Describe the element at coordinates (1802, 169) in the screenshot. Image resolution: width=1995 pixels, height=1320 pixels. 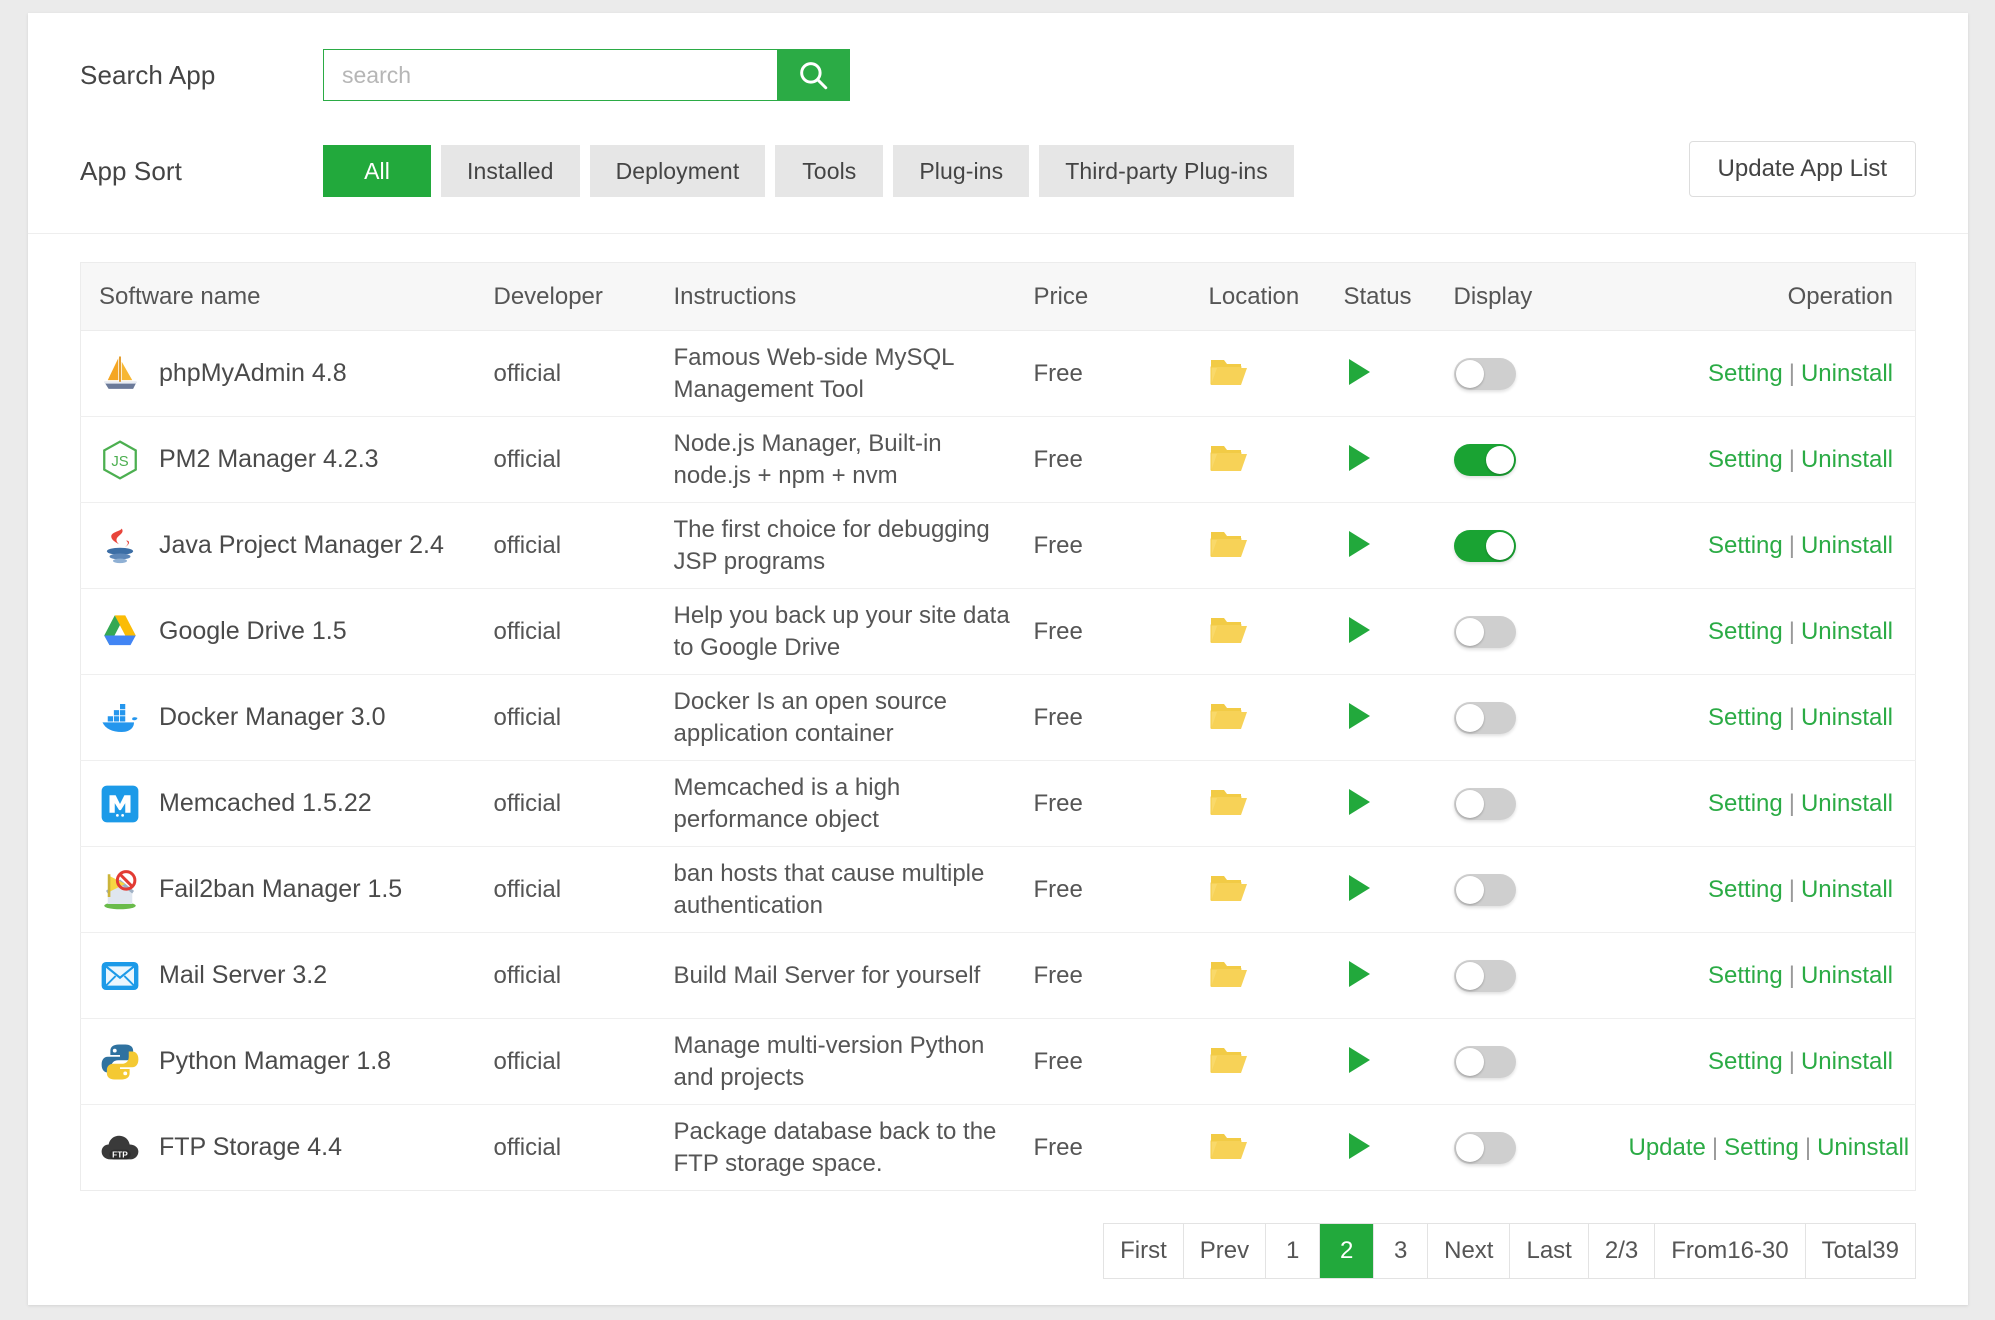
I see `update-app-list-button: Update App List` at that location.